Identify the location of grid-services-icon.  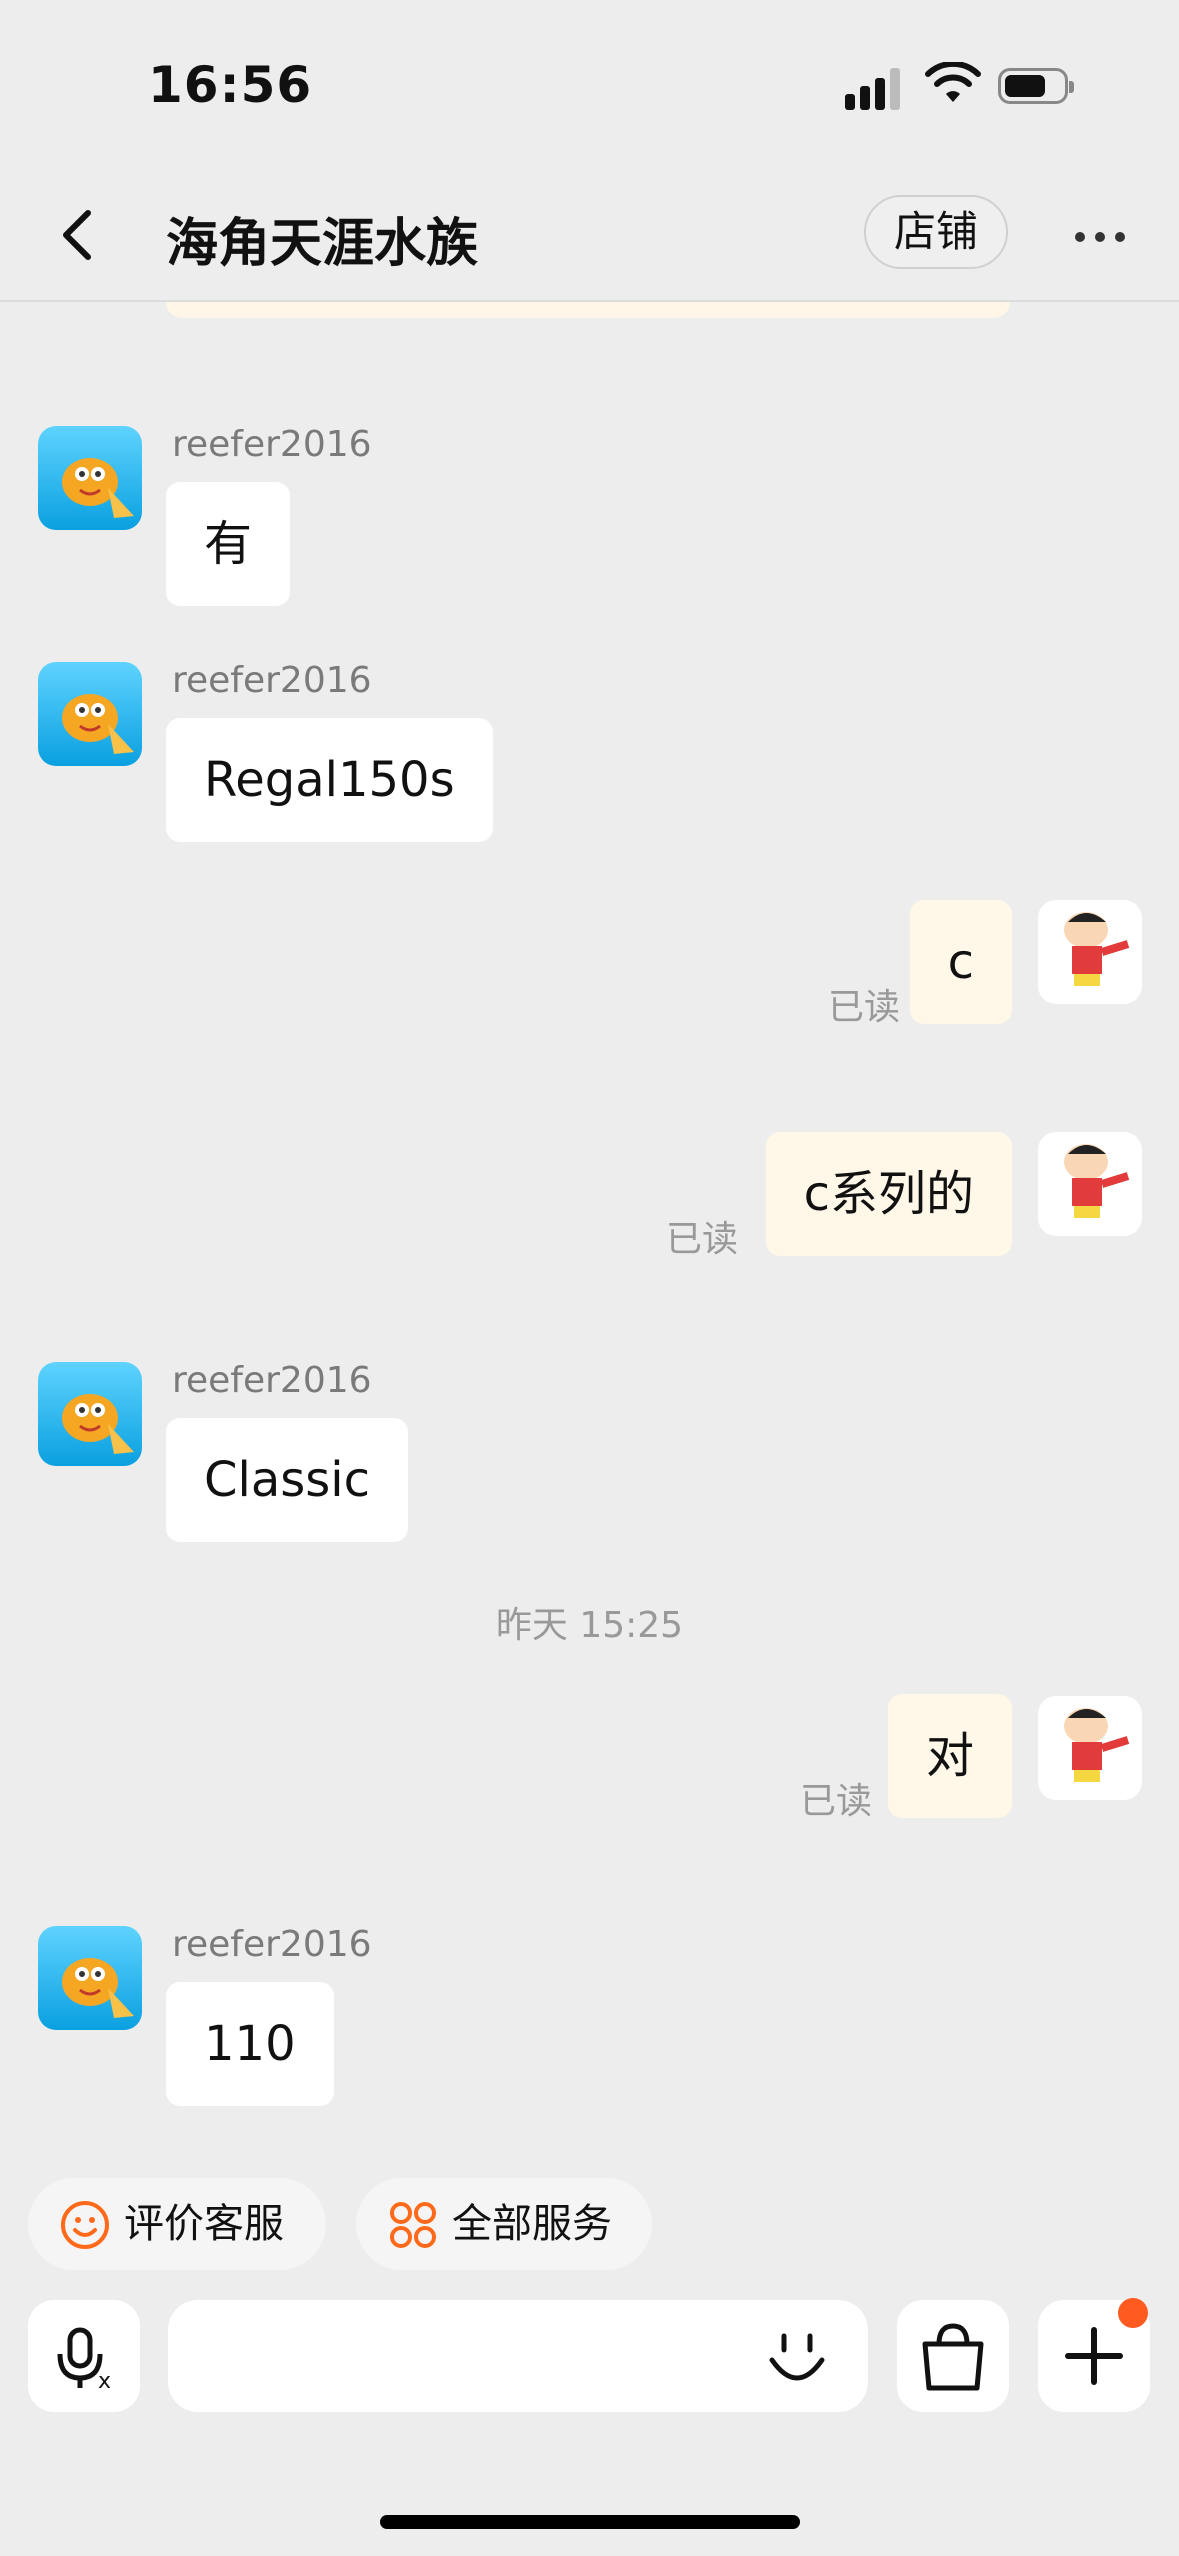
(413, 2225).